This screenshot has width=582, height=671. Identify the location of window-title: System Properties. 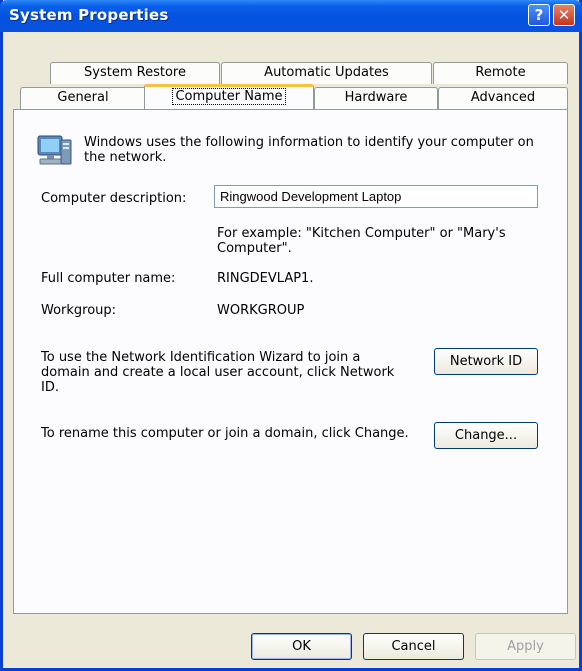
(89, 15).